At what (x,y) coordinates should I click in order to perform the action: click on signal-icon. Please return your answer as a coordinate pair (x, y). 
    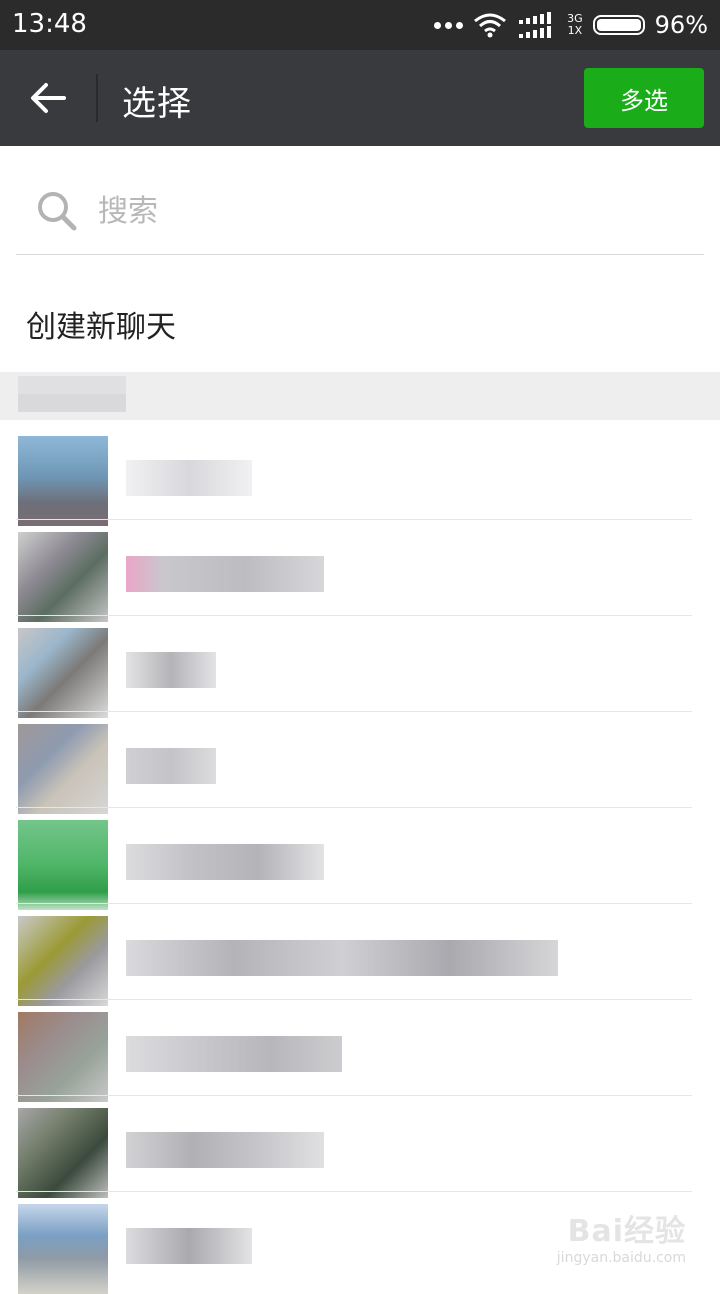
    Looking at the image, I should click on (535, 25).